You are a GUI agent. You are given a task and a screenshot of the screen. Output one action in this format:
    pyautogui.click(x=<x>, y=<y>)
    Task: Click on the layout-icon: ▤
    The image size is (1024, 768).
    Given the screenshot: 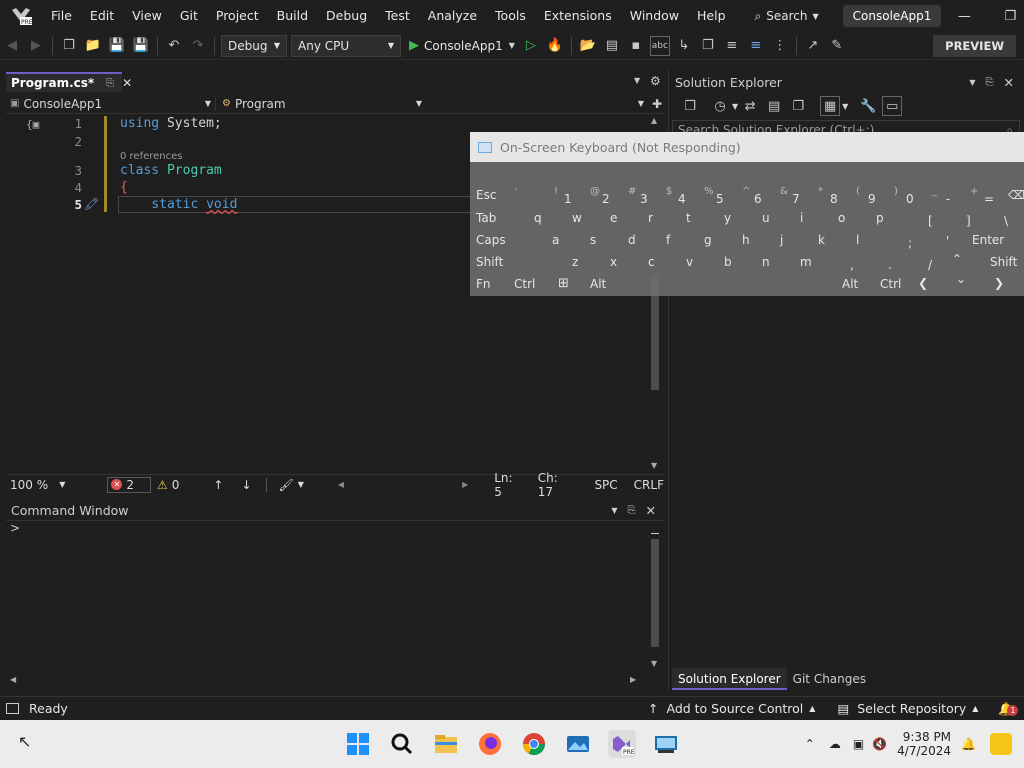 What is the action you would take?
    pyautogui.click(x=612, y=46)
    